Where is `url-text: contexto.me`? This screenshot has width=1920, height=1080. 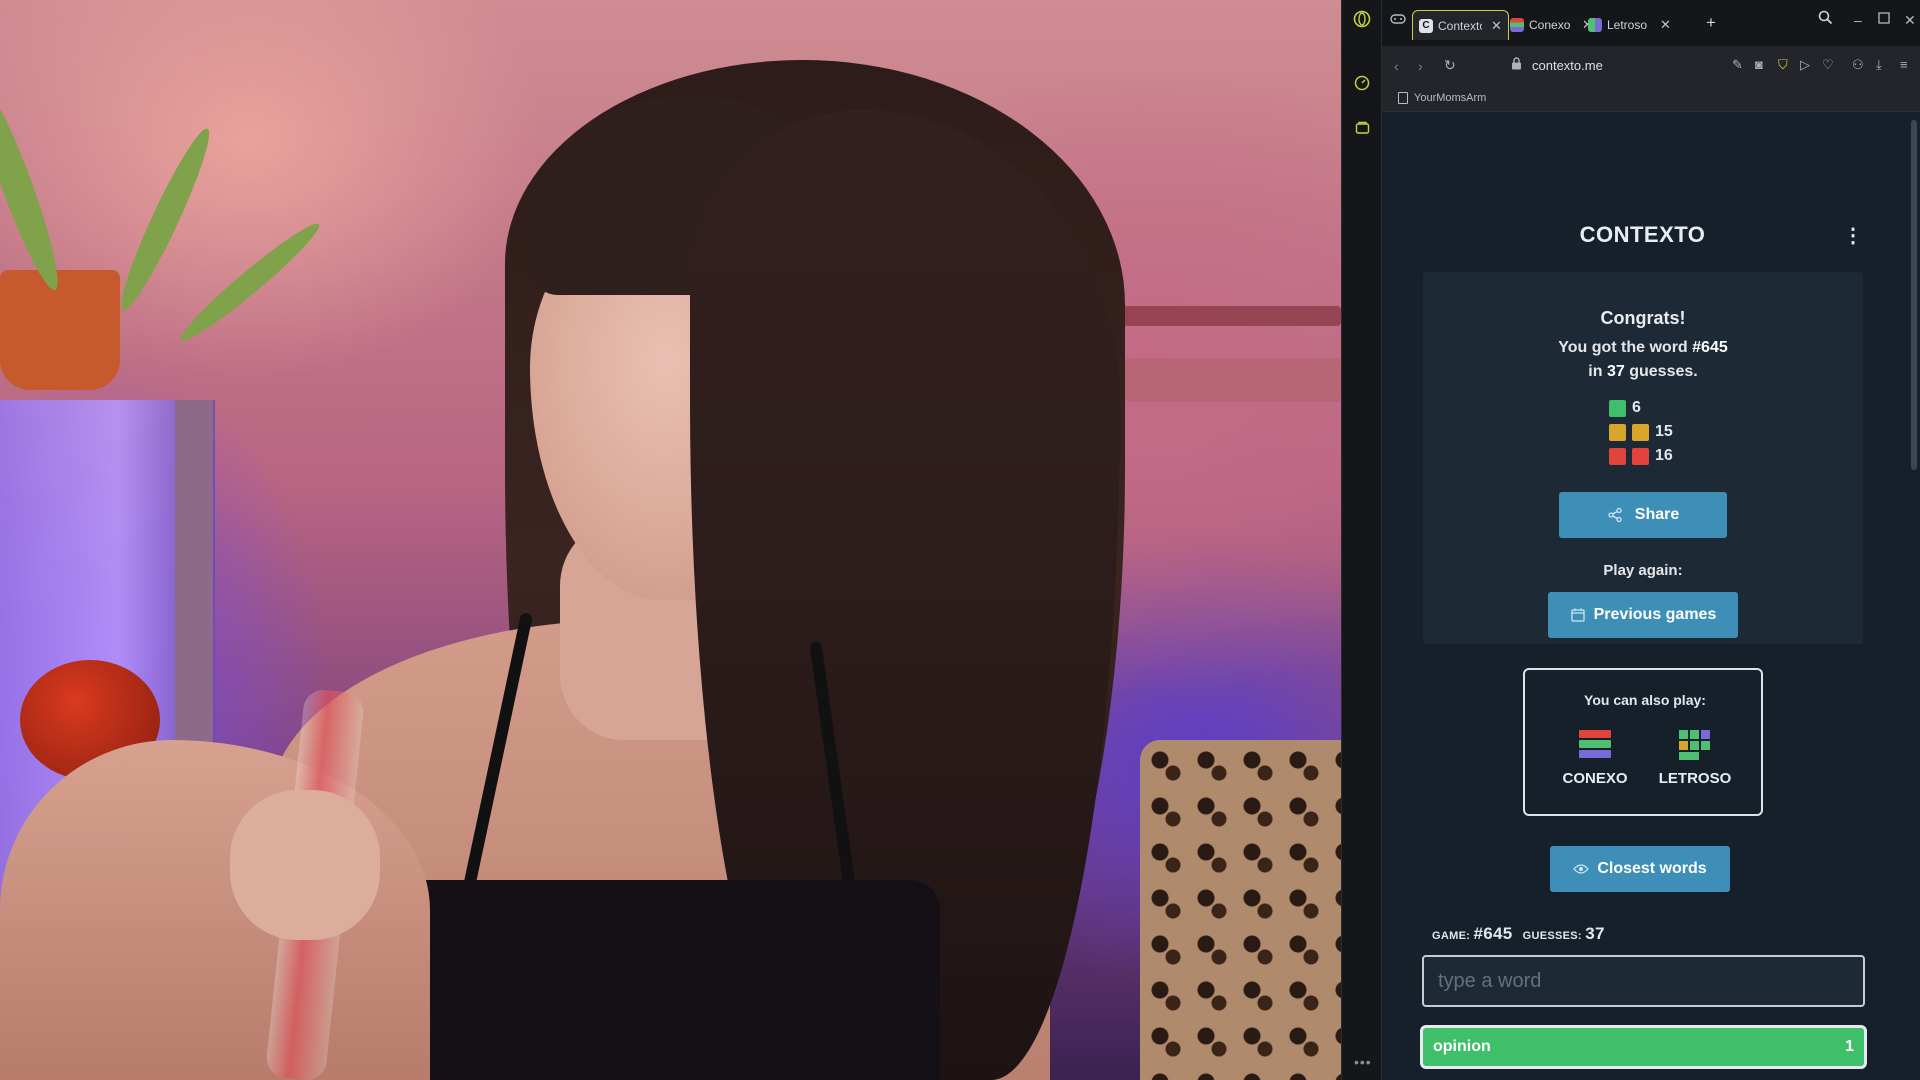
url-text: contexto.me is located at coordinates (1567, 65).